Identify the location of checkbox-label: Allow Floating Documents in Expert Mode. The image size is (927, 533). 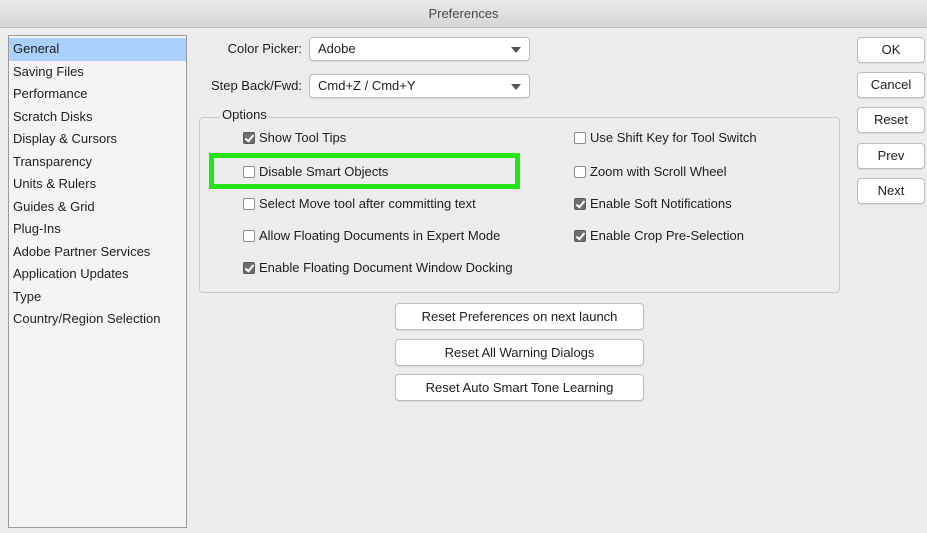
(380, 235).